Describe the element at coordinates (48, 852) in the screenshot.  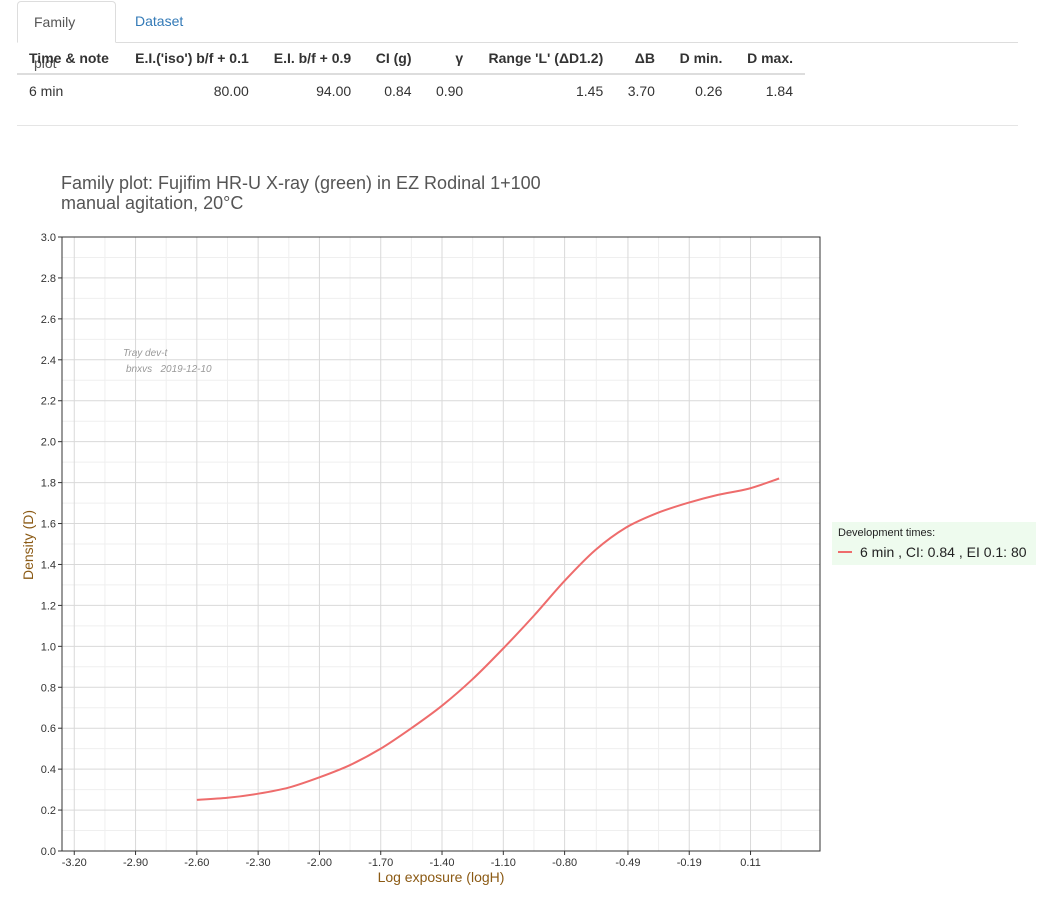
I see `y-tick-label: 0.0` at that location.